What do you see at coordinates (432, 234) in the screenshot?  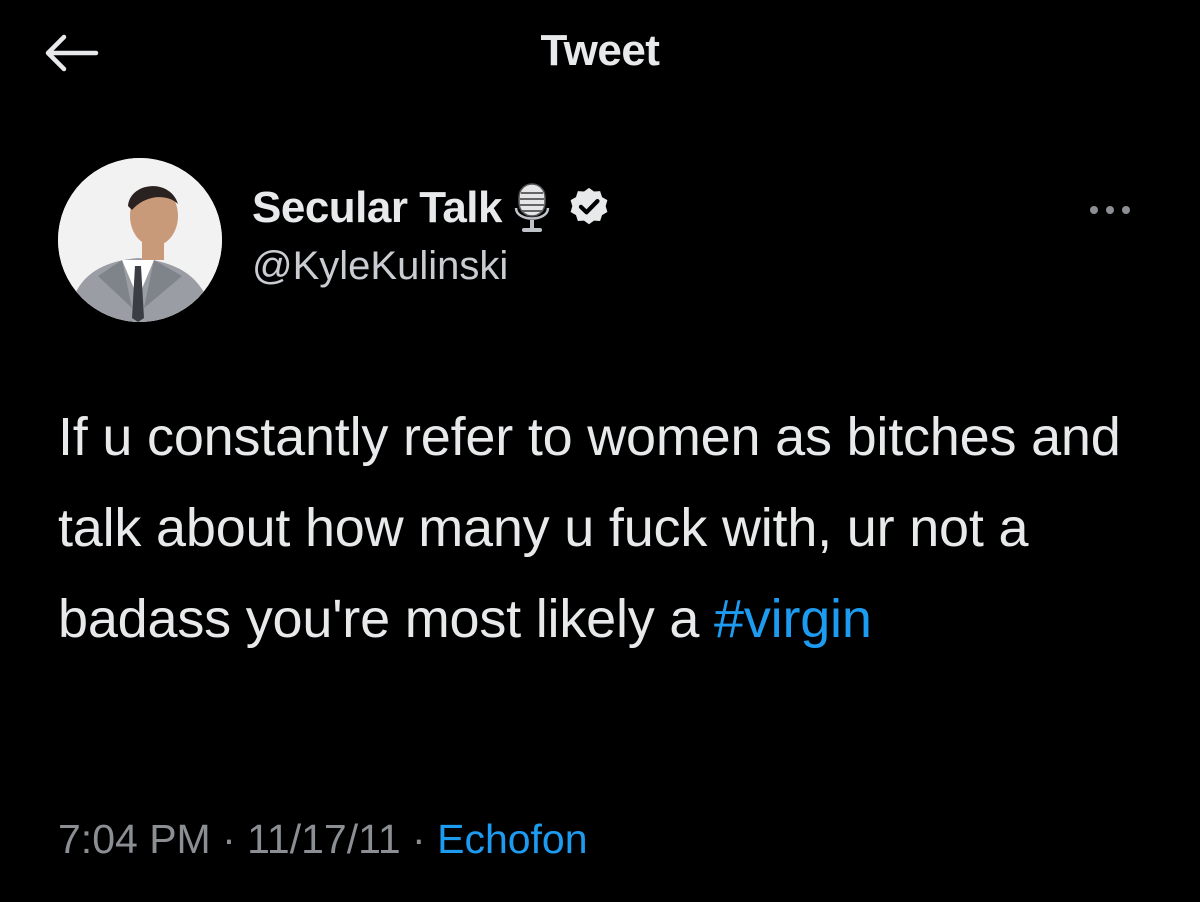 I see `author-info: Secular Talk @KyleKulinski` at bounding box center [432, 234].